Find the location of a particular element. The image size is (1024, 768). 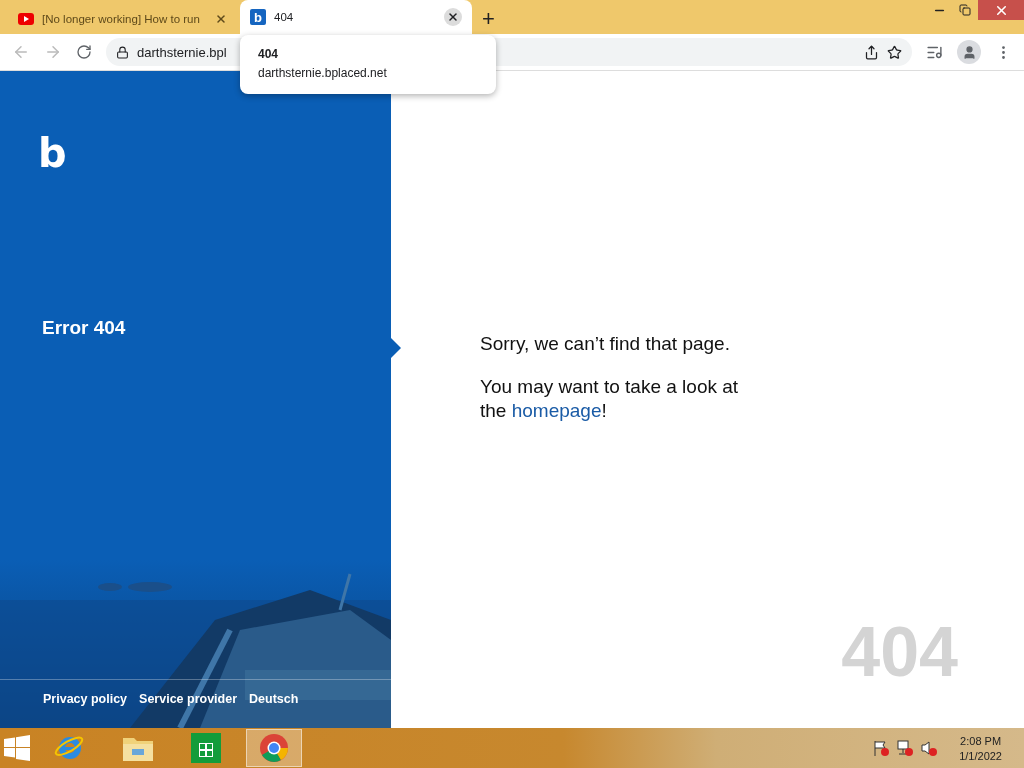

error-message: Sorry, we can’t find that page. is located at coordinates (605, 344).